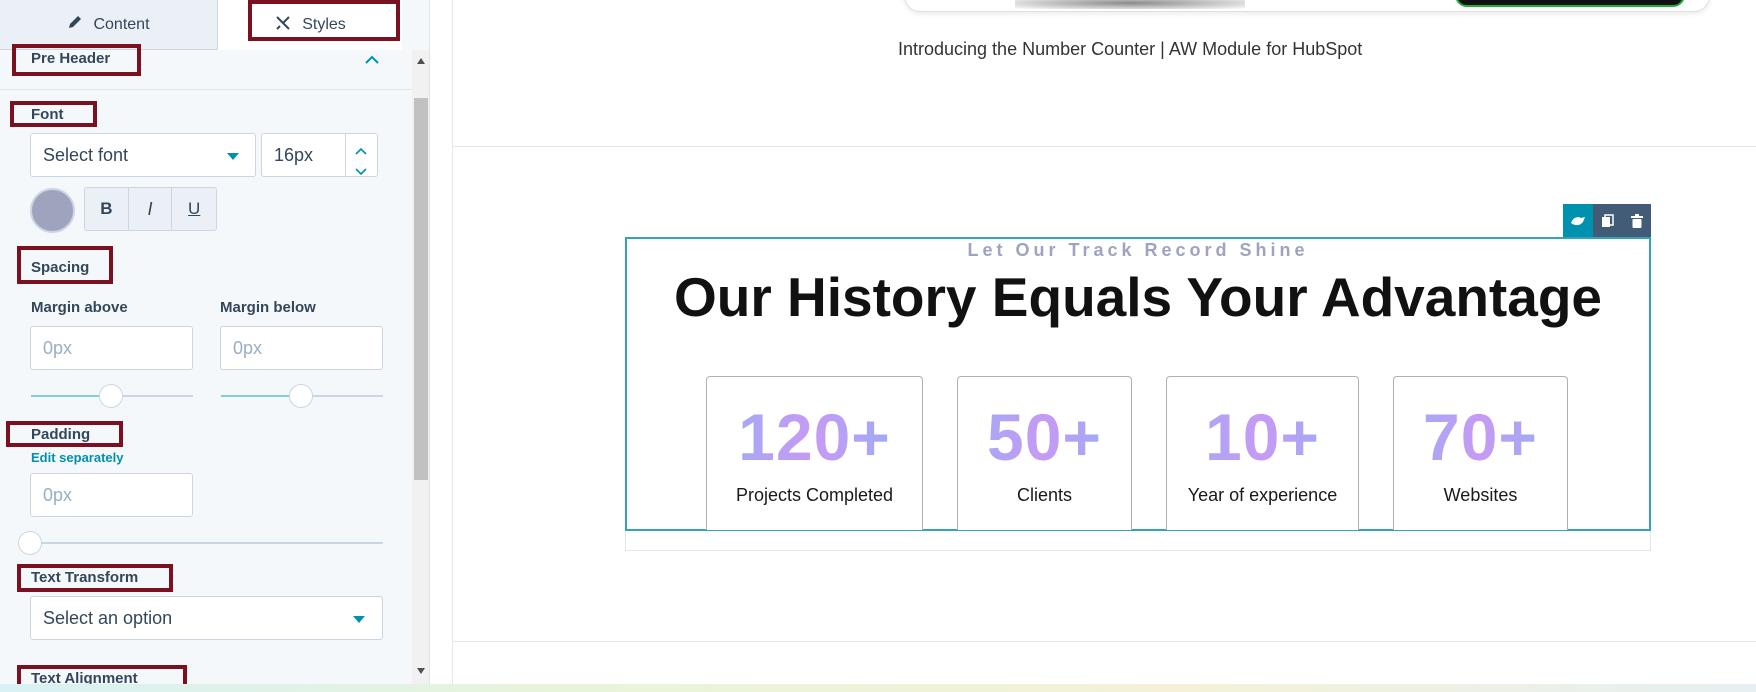 The width and height of the screenshot is (1756, 692). What do you see at coordinates (878, 688) in the screenshot?
I see `window-bottom-strip` at bounding box center [878, 688].